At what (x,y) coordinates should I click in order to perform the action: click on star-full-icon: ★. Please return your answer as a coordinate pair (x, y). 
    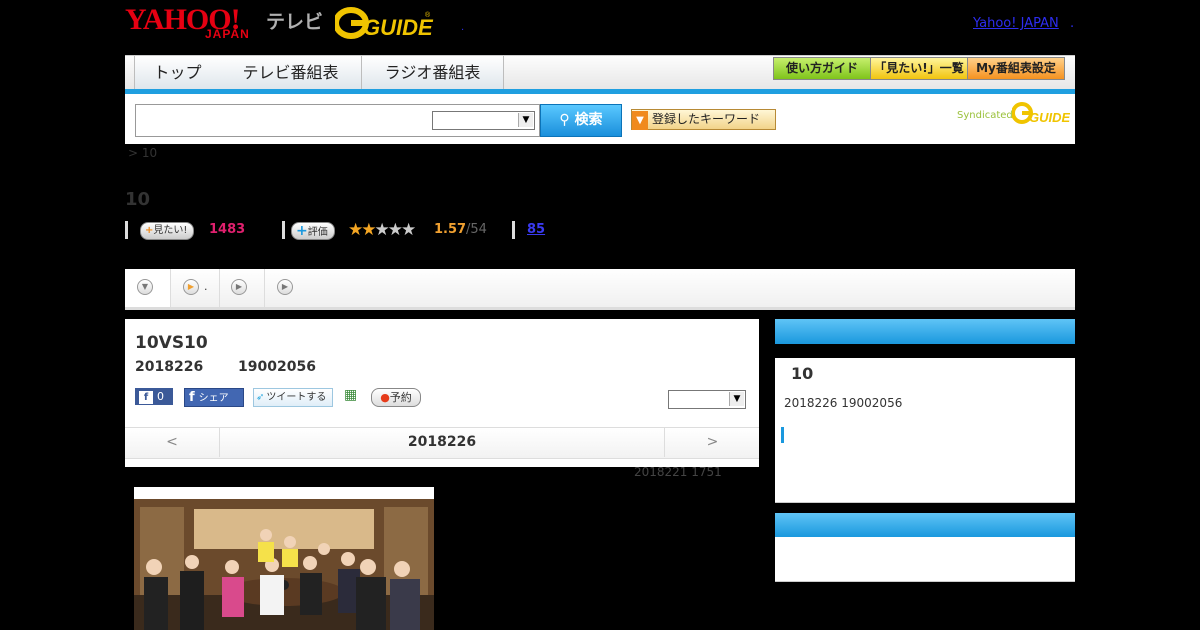
    Looking at the image, I should click on (355, 230).